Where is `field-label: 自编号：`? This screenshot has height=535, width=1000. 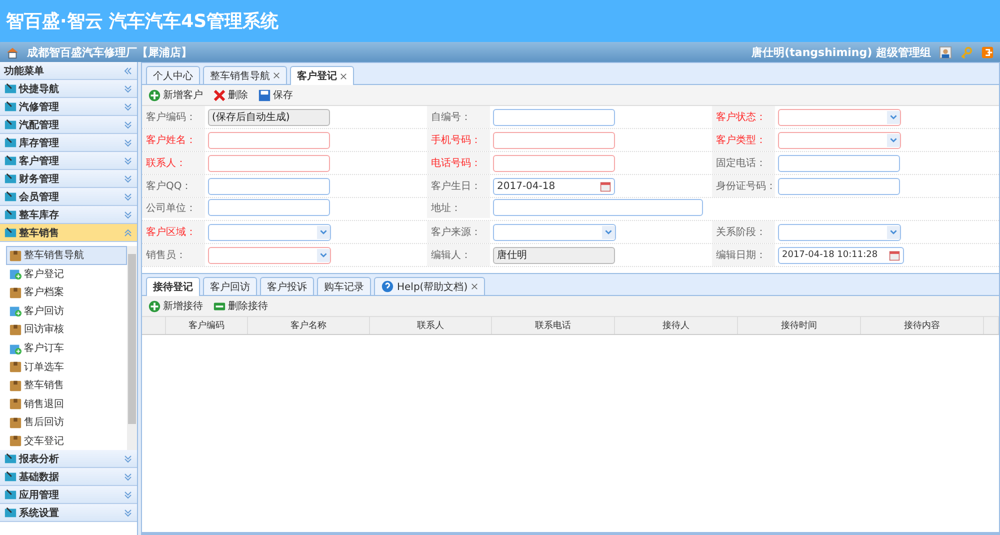 field-label: 自编号： is located at coordinates (458, 117).